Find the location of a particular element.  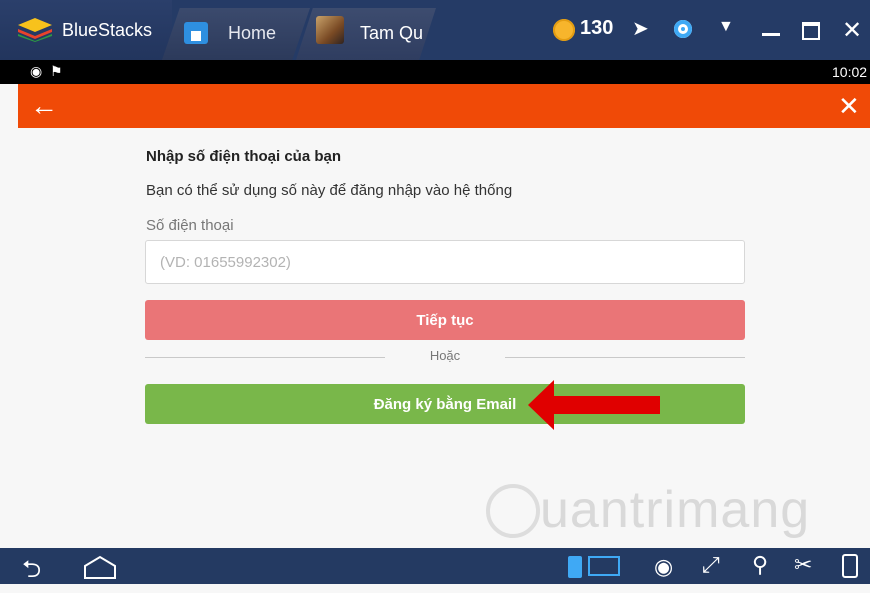

dropdown-icon: ▼ is located at coordinates (726, 27).